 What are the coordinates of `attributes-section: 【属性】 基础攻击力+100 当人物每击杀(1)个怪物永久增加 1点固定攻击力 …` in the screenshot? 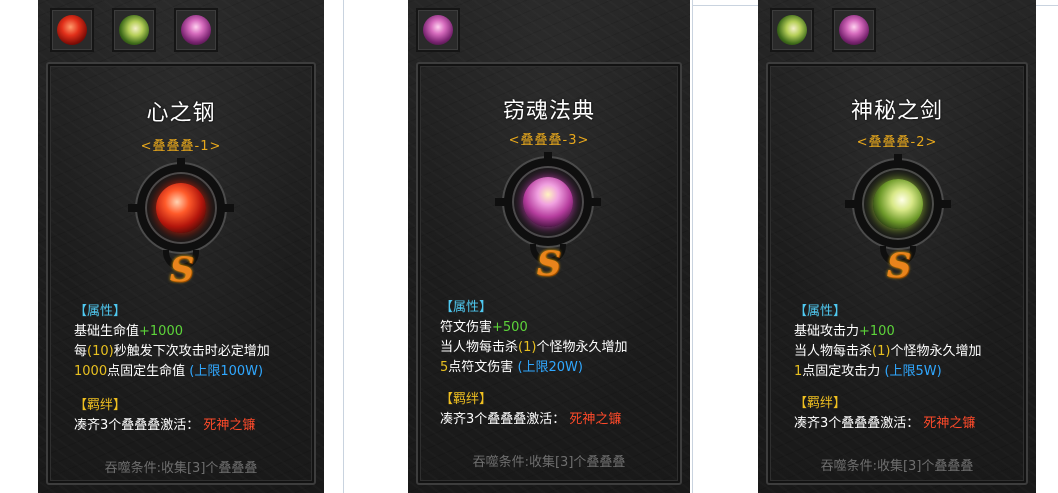 It's located at (887, 342).